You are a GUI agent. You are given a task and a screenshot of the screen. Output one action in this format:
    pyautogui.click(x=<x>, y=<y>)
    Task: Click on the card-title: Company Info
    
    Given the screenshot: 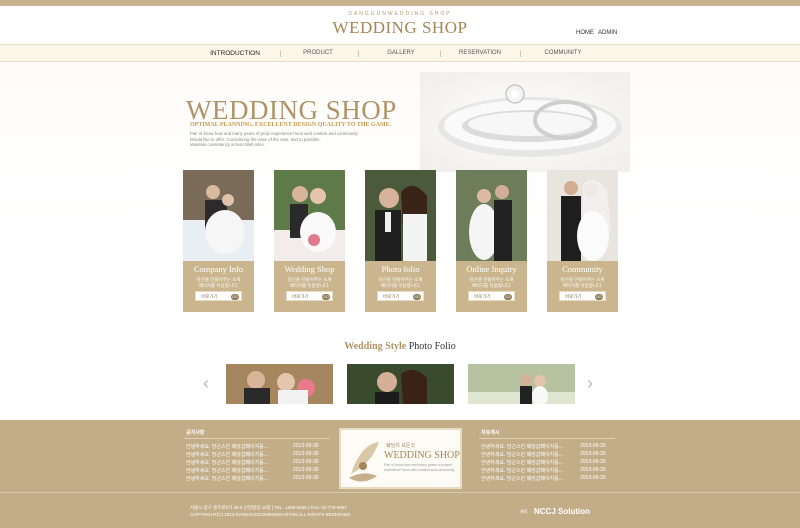 What is the action you would take?
    pyautogui.click(x=218, y=269)
    